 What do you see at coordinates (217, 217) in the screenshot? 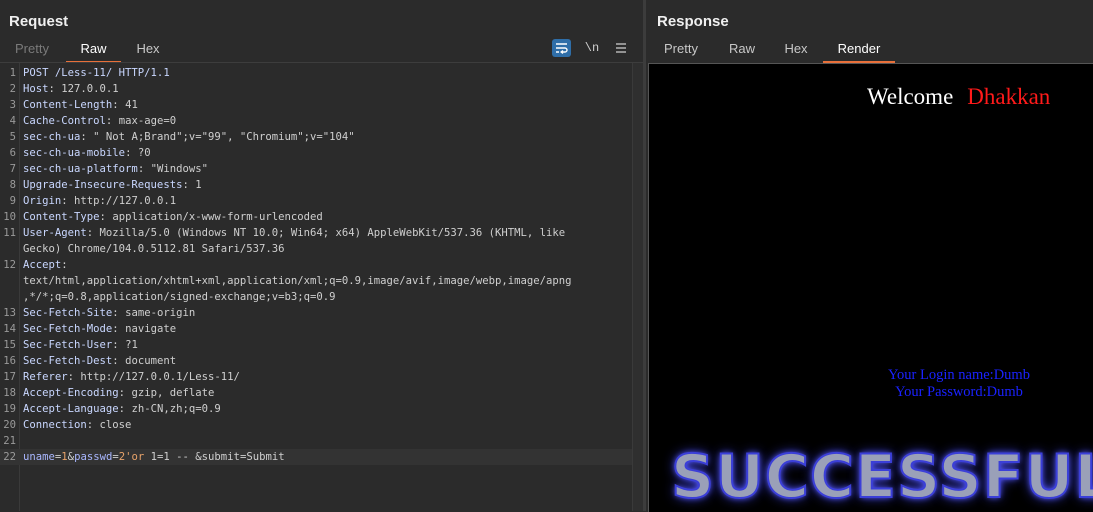
I see `header-value: application/x-www-form-urlencoded` at bounding box center [217, 217].